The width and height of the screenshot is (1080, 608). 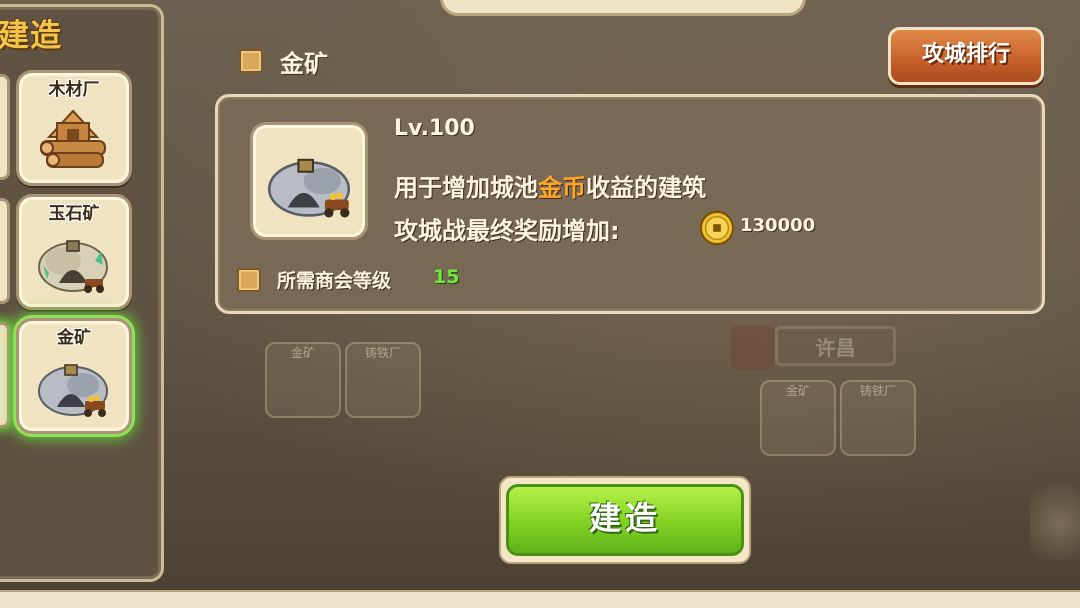 What do you see at coordinates (646, 188) in the screenshot?
I see `description-suffix: 收益的建筑` at bounding box center [646, 188].